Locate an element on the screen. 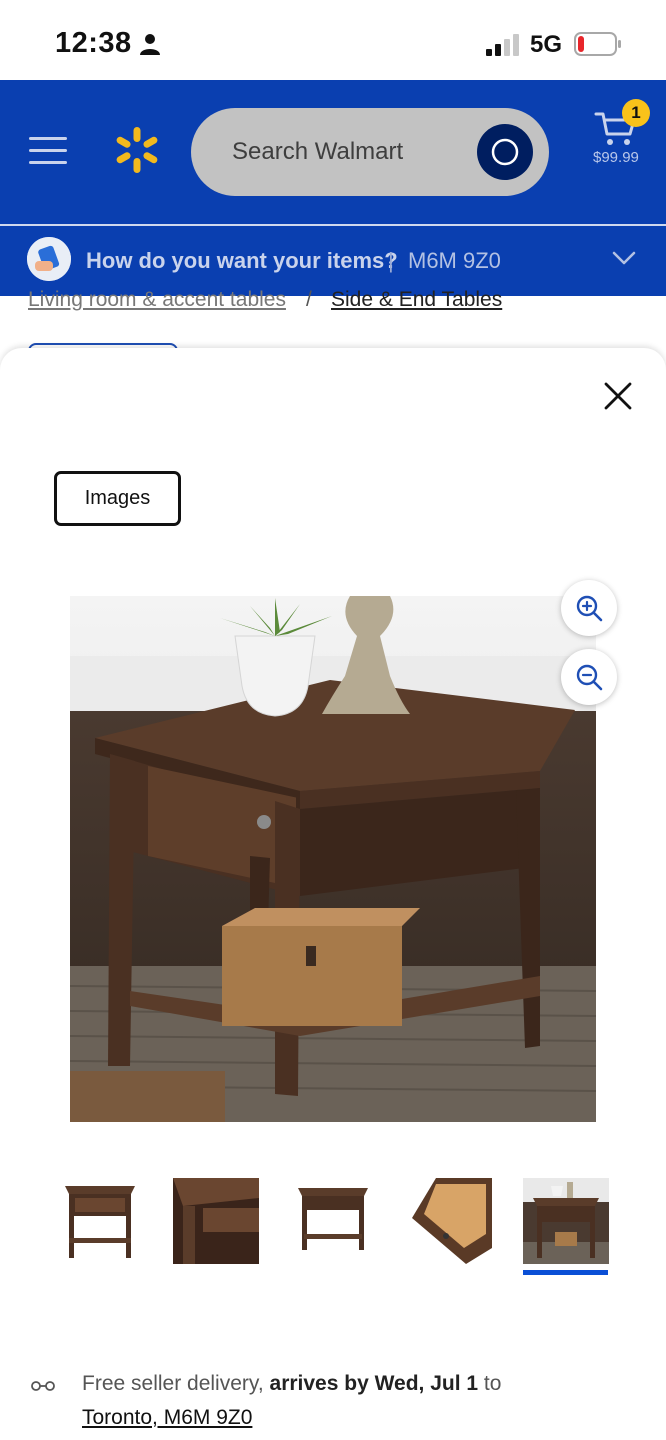 The height and width of the screenshot is (1440, 666). delivery-info-suffix: to is located at coordinates (490, 1383).